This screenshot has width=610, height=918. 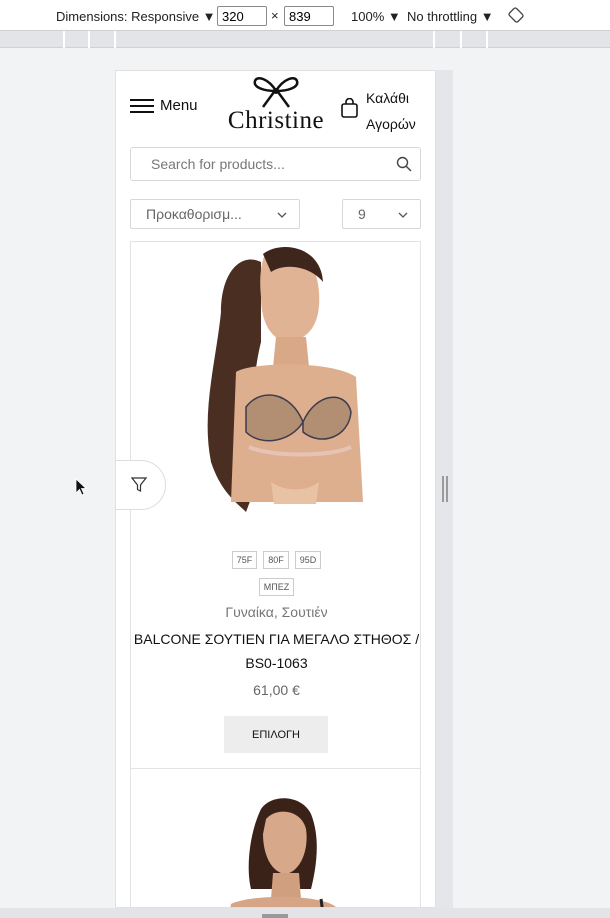 What do you see at coordinates (258, 164) in the screenshot?
I see `search-input` at bounding box center [258, 164].